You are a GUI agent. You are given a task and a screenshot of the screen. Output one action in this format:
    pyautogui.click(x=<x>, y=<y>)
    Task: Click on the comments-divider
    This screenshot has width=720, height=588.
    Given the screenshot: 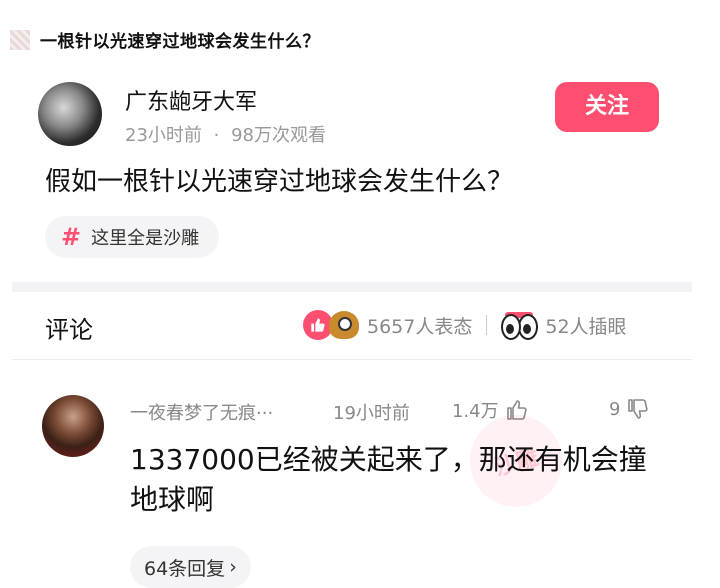 What is the action you would take?
    pyautogui.click(x=352, y=359)
    